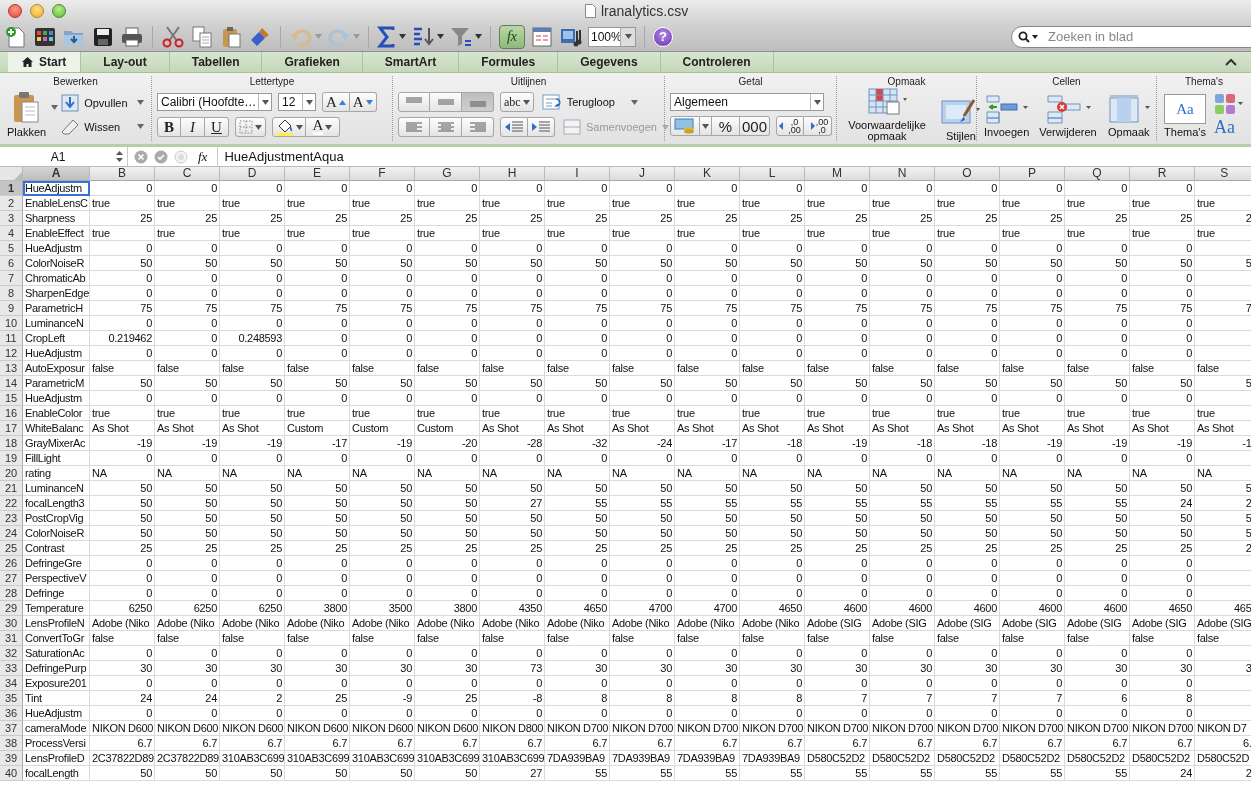 This screenshot has height=790, width=1251. Describe the element at coordinates (173, 36) in the screenshot. I see `cut-icon` at that location.